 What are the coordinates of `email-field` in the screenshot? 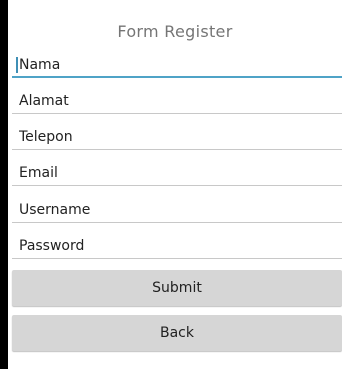 It's located at (177, 173).